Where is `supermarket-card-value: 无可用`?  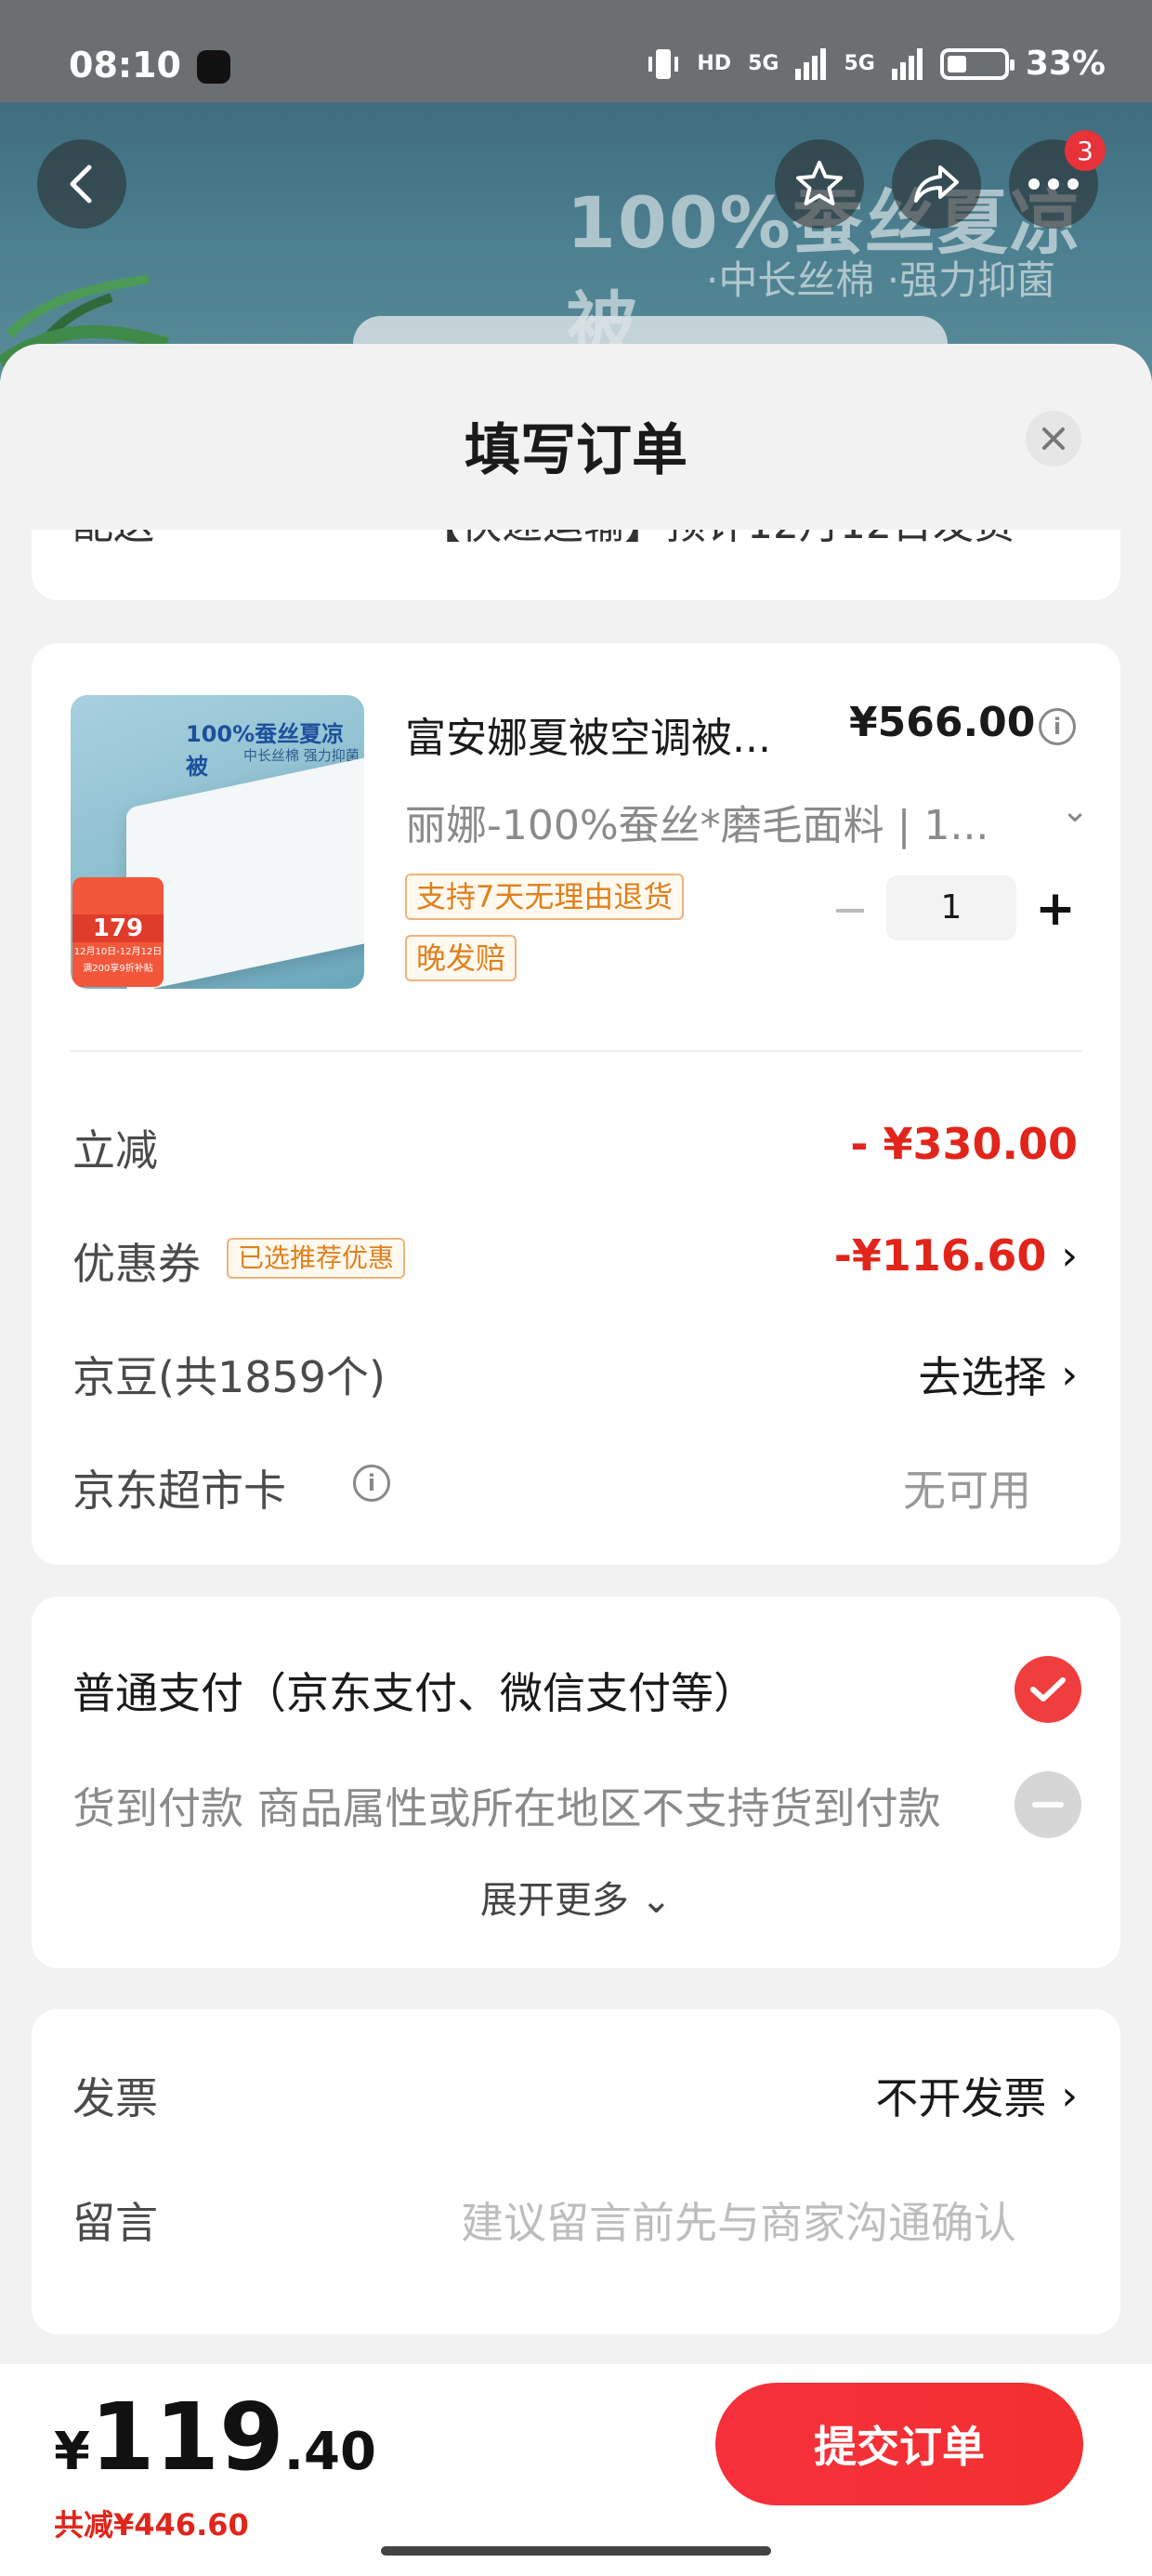 supermarket-card-value: 无可用 is located at coordinates (967, 1490).